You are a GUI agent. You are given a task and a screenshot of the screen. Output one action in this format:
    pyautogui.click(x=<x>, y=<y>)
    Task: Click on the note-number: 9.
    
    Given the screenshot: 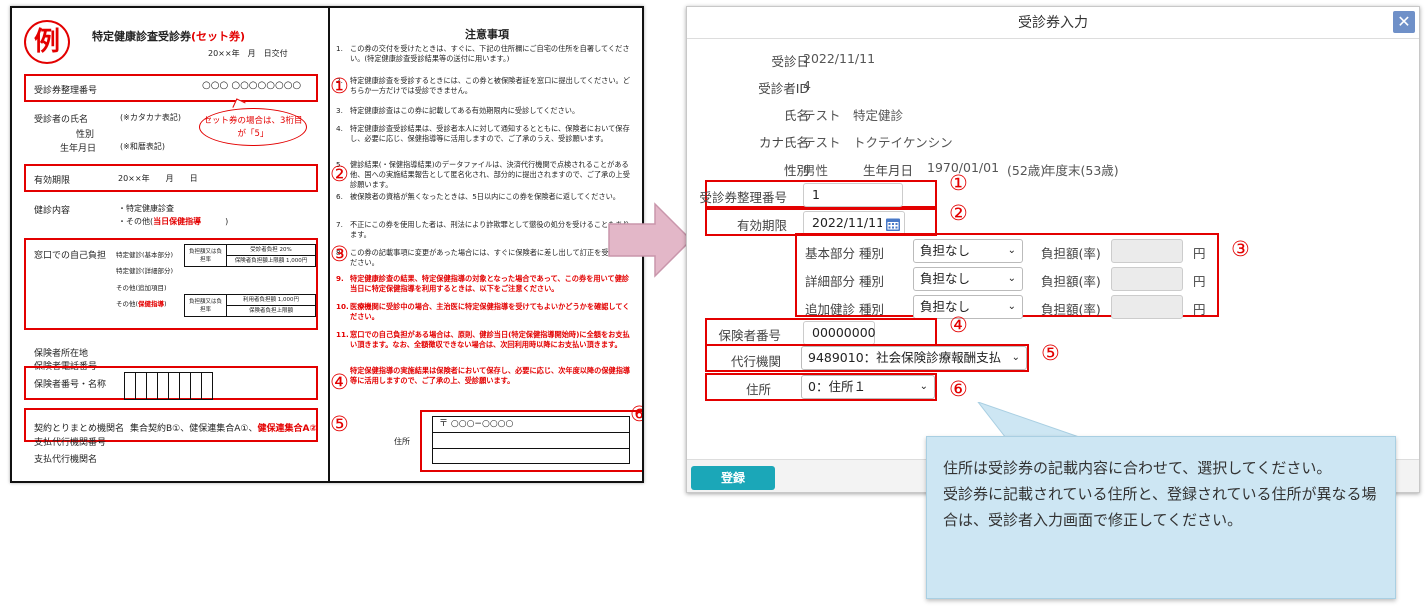 What is the action you would take?
    pyautogui.click(x=340, y=278)
    